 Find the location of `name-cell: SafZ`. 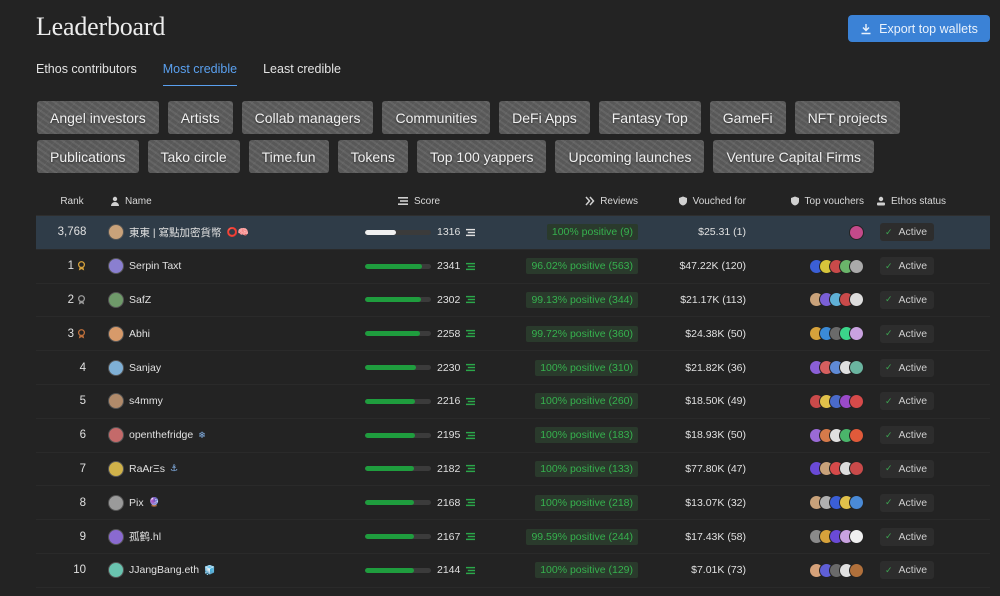

name-cell: SafZ is located at coordinates (198, 299).